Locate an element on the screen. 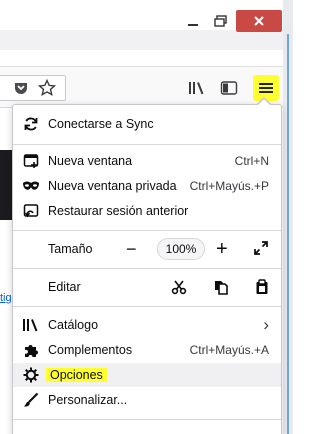 The image size is (320, 434). menu-item-restore-session: Restaurar sesión anterior is located at coordinates (147, 211).